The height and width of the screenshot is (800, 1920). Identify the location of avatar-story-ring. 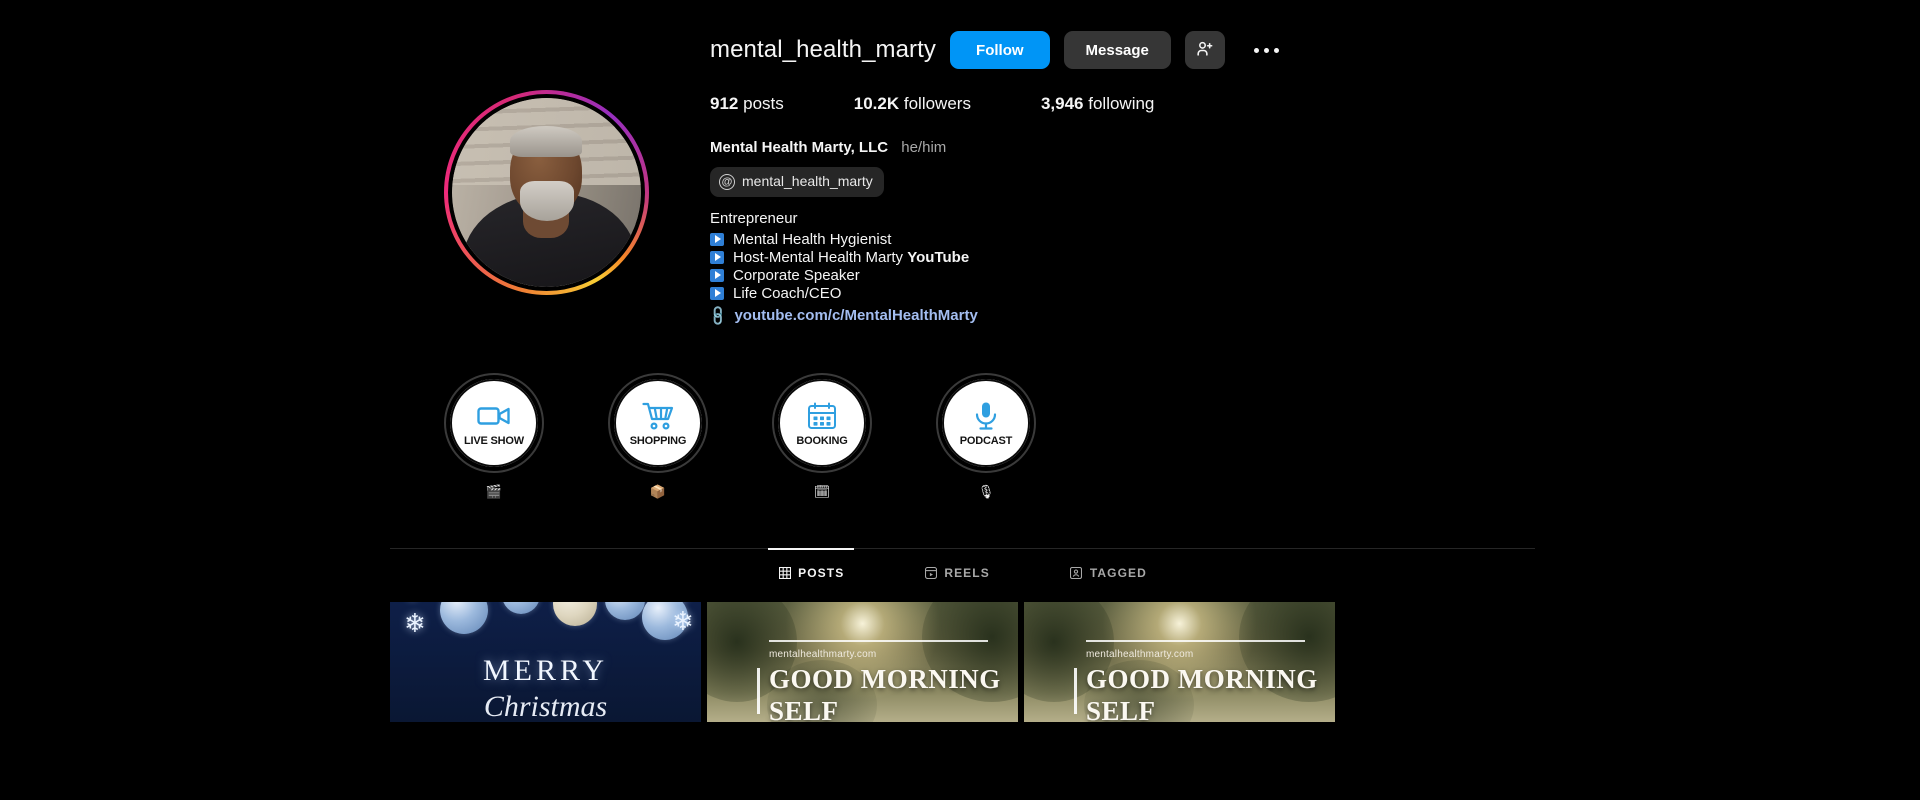
(546, 192).